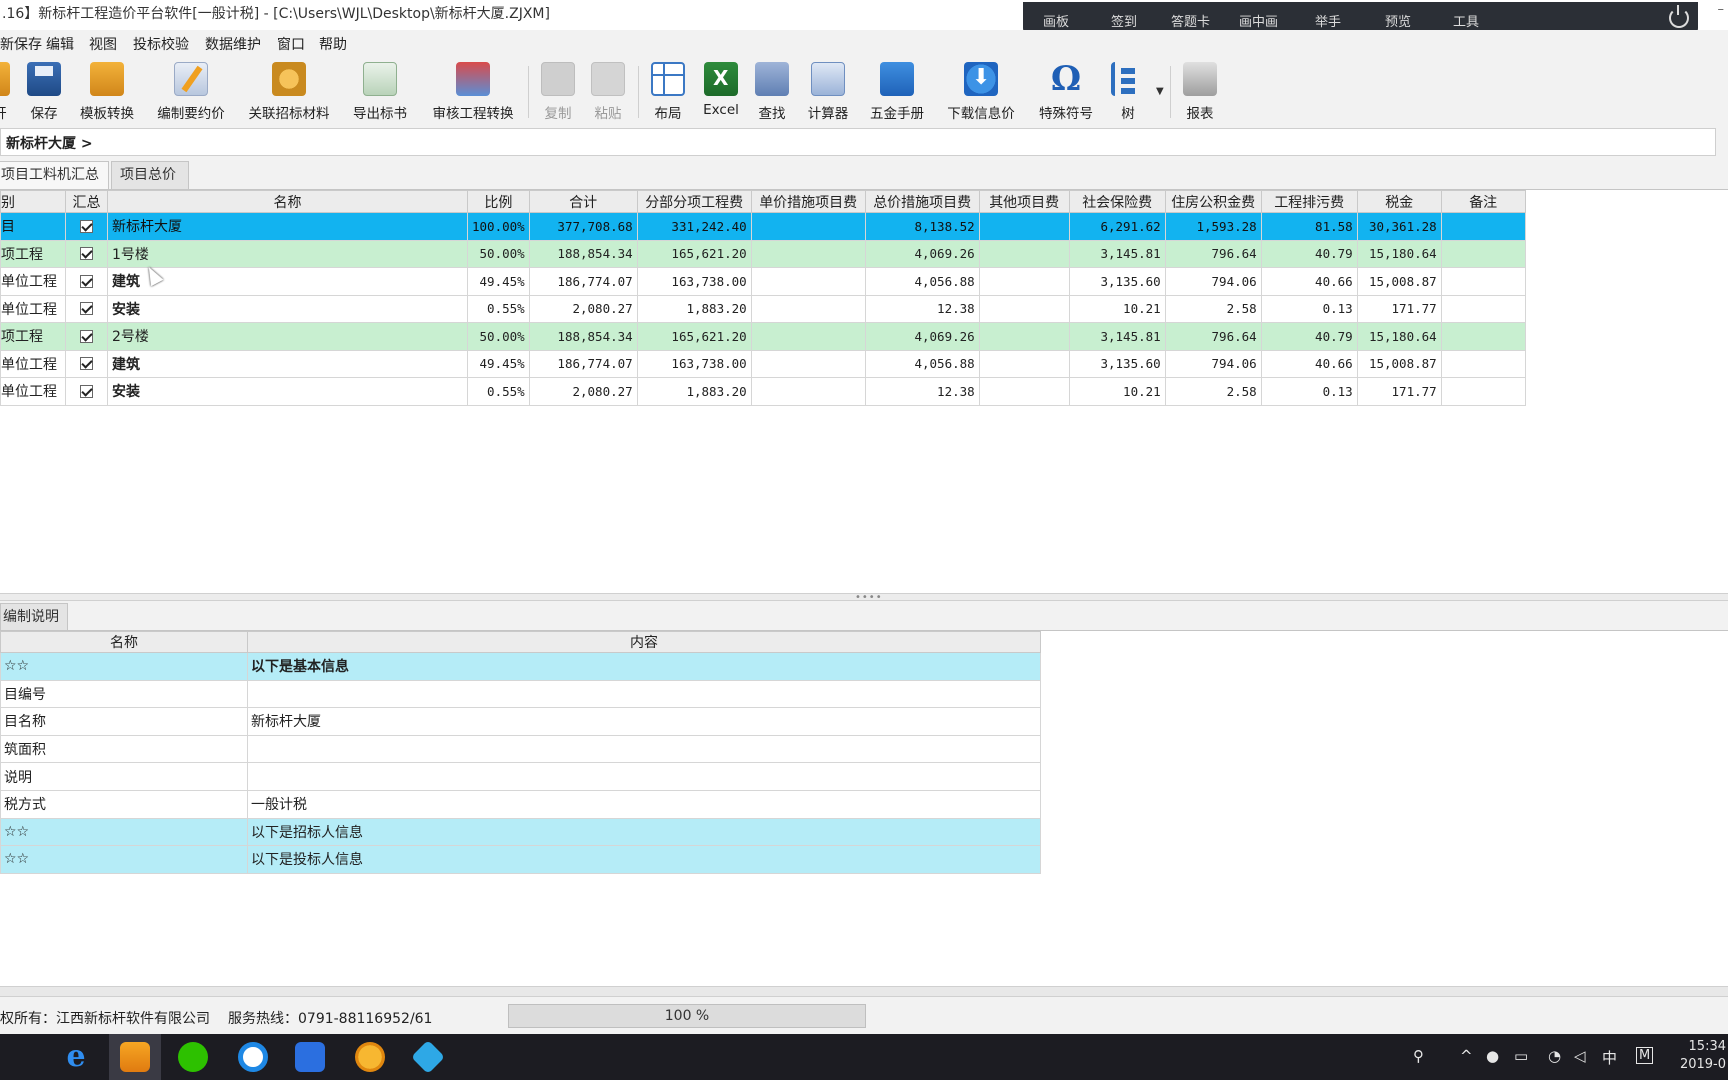 The image size is (1728, 1080). I want to click on col-social: 社会保险费, so click(1117, 201).